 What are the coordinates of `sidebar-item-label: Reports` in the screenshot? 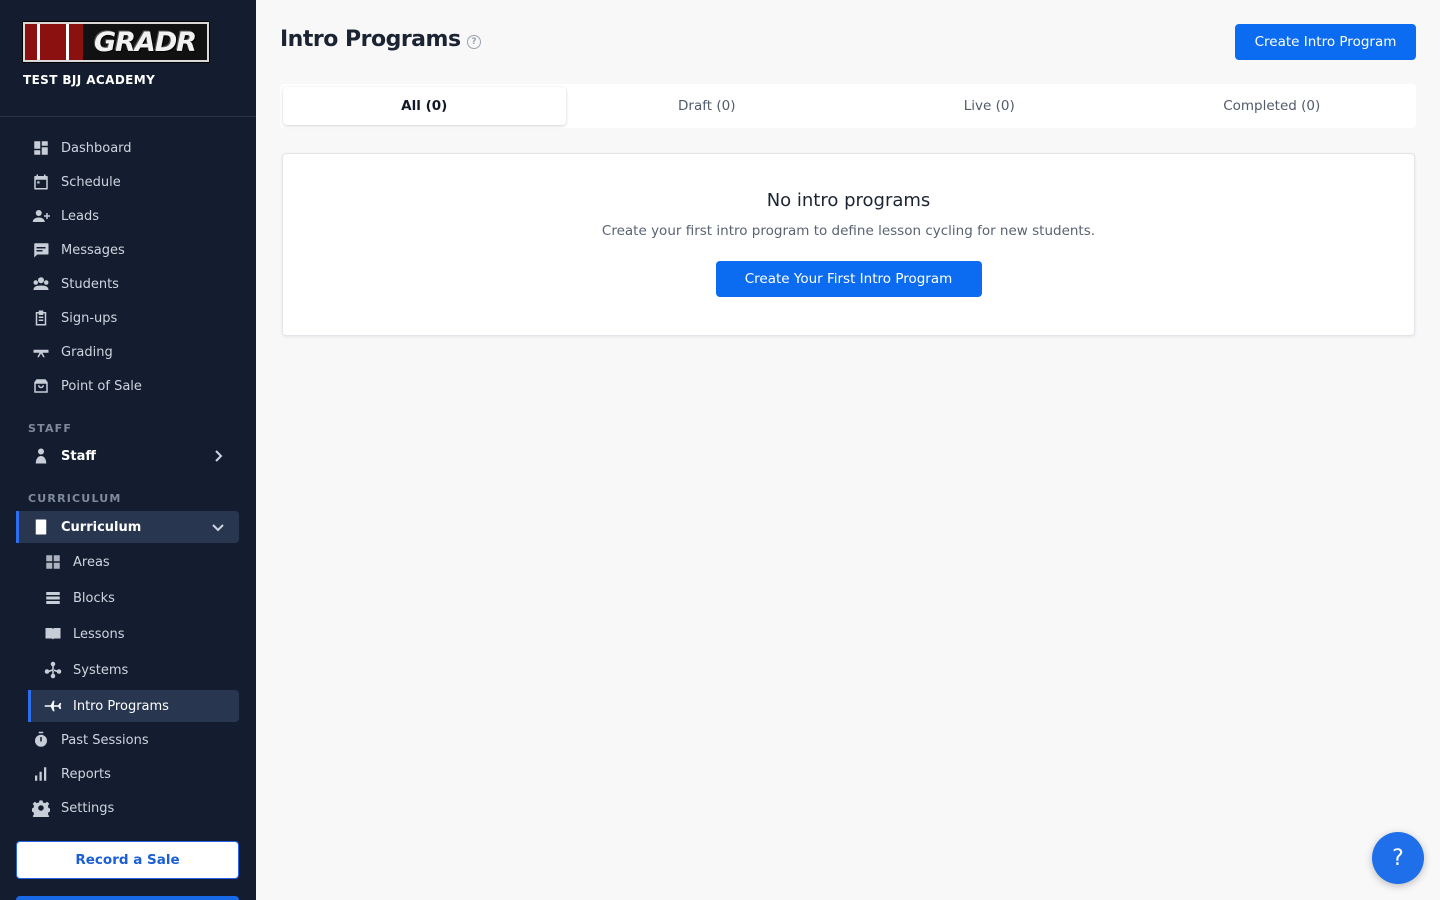 It's located at (86, 774).